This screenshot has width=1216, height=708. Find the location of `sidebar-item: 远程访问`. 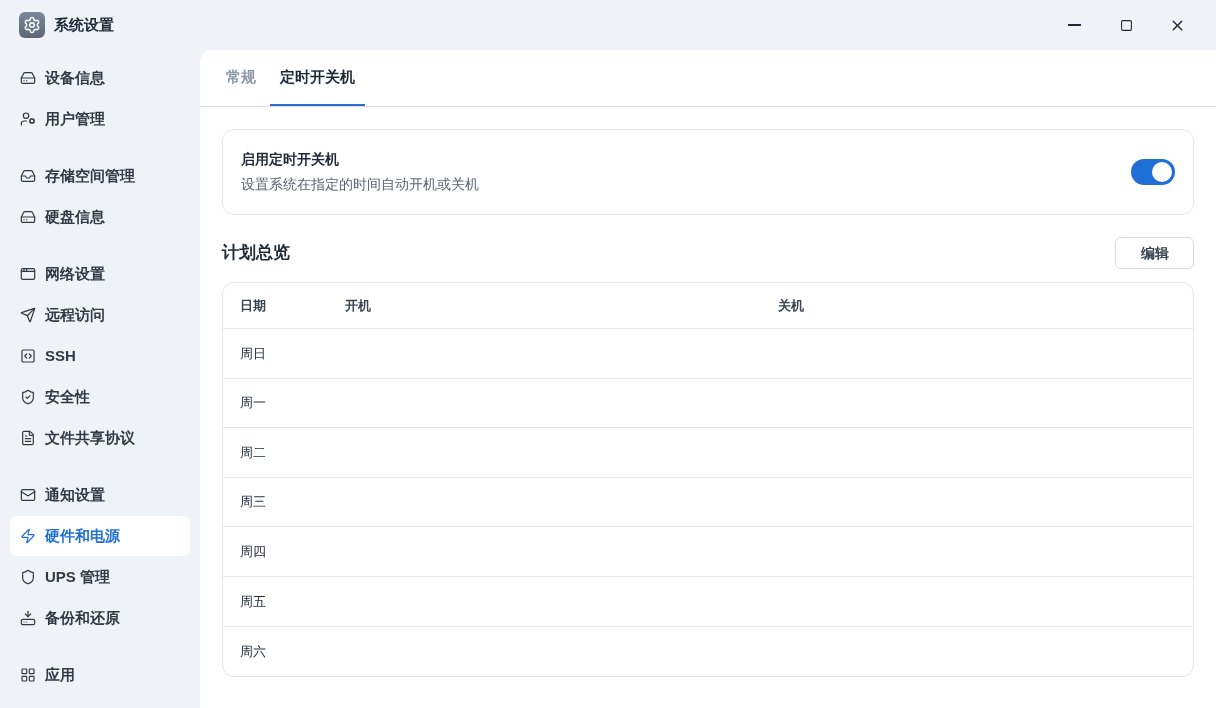

sidebar-item: 远程访问 is located at coordinates (100, 315).